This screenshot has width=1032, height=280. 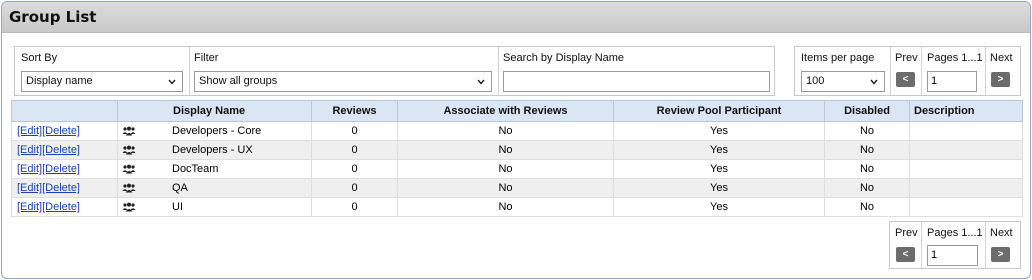 What do you see at coordinates (719, 111) in the screenshot?
I see `column-header-review-pool: Review Pool Participant` at bounding box center [719, 111].